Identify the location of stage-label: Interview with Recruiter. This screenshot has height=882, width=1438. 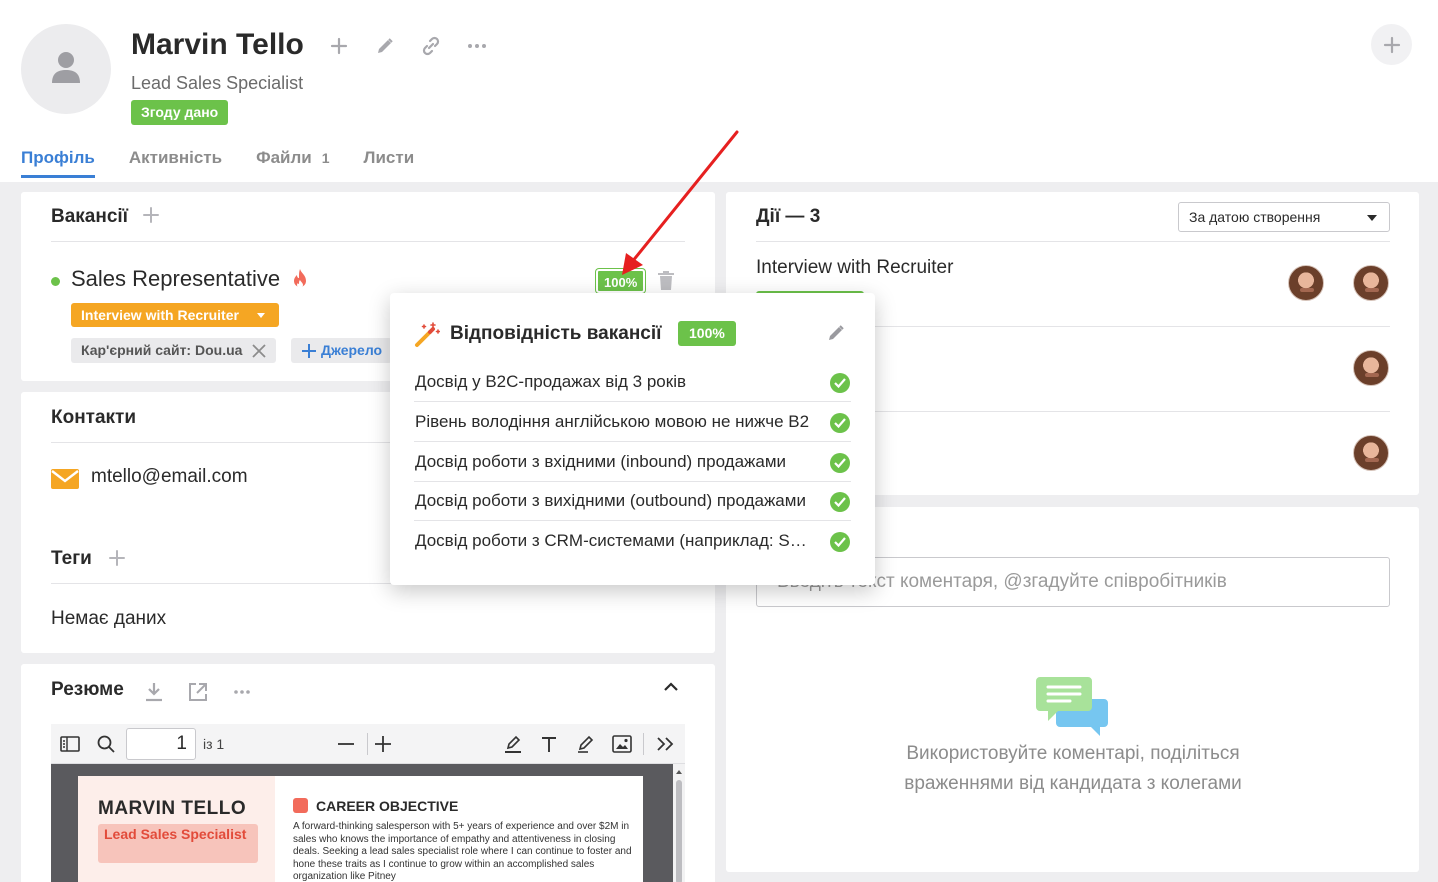
(160, 315).